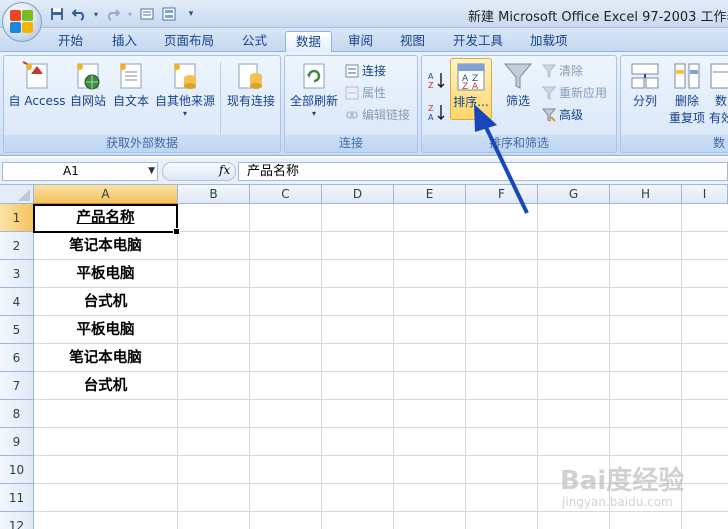 The height and width of the screenshot is (529, 728). I want to click on edit-links-button: 编辑链接, so click(377, 114).